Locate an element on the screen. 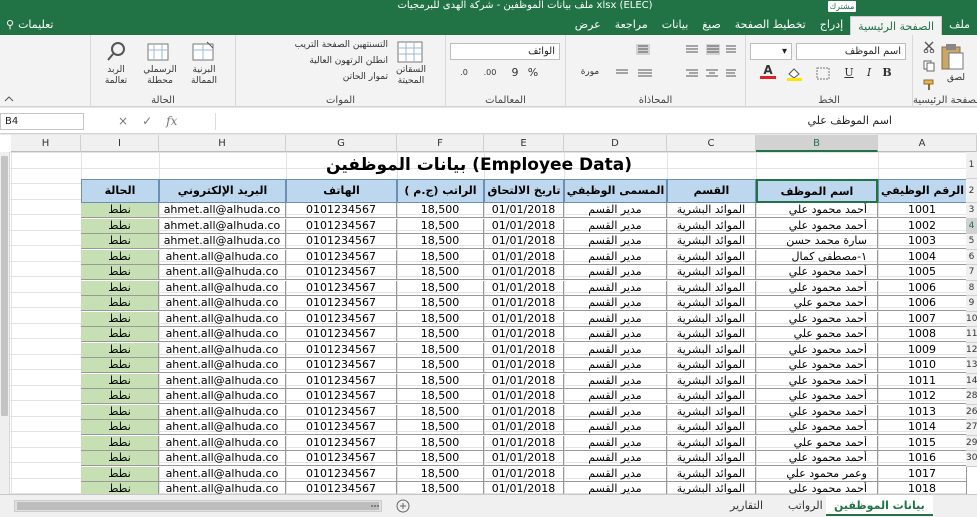 The height and width of the screenshot is (517, 977). table-cell: ١-مصطفى كمال is located at coordinates (817, 257).